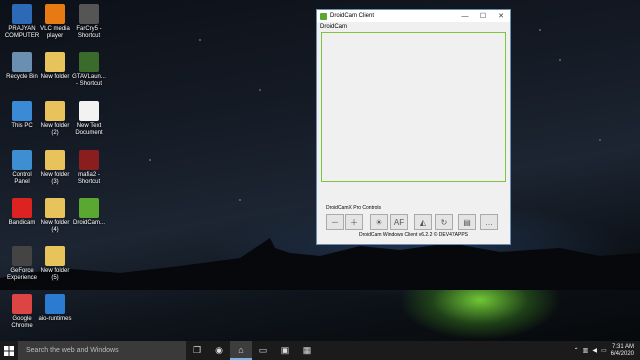 This screenshot has height=360, width=640. What do you see at coordinates (467, 222) in the screenshot?
I see `save-picture-icon: ▤` at bounding box center [467, 222].